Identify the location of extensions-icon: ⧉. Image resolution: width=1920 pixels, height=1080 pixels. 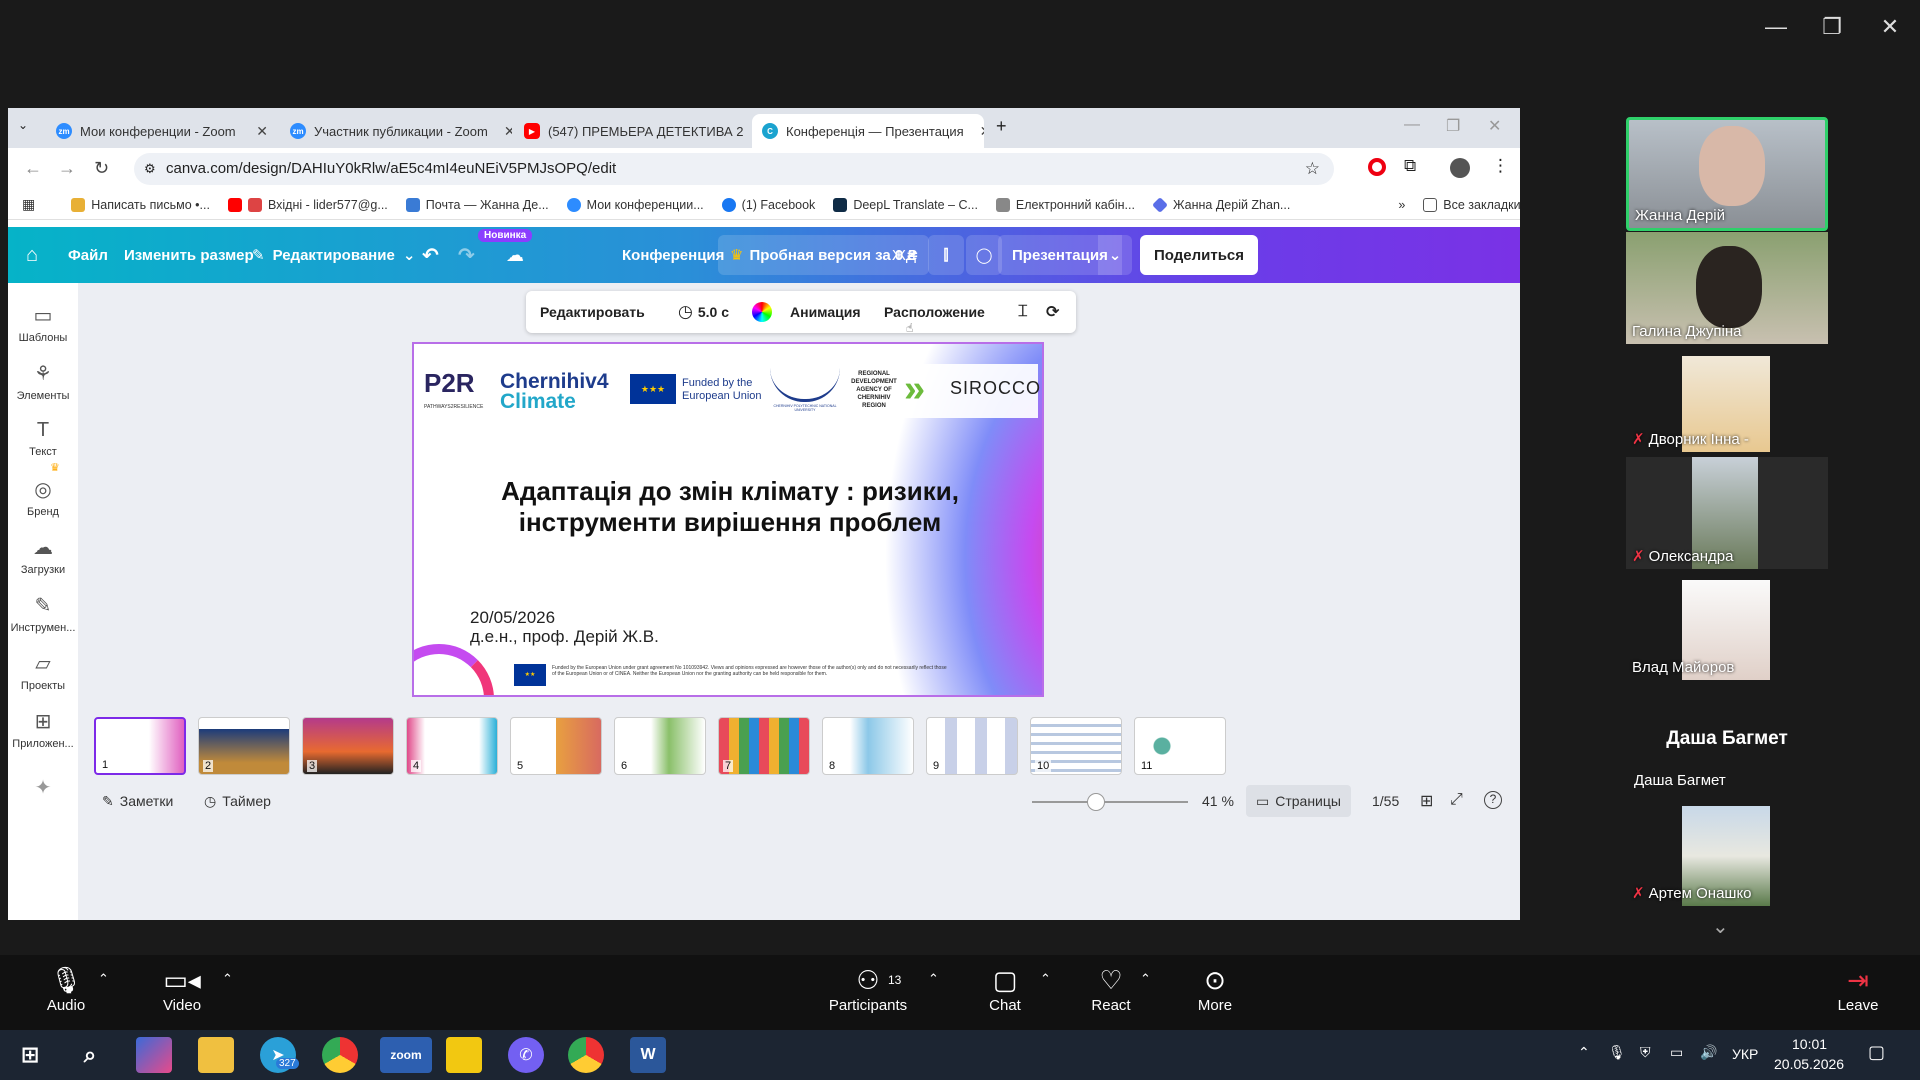
(1410, 166).